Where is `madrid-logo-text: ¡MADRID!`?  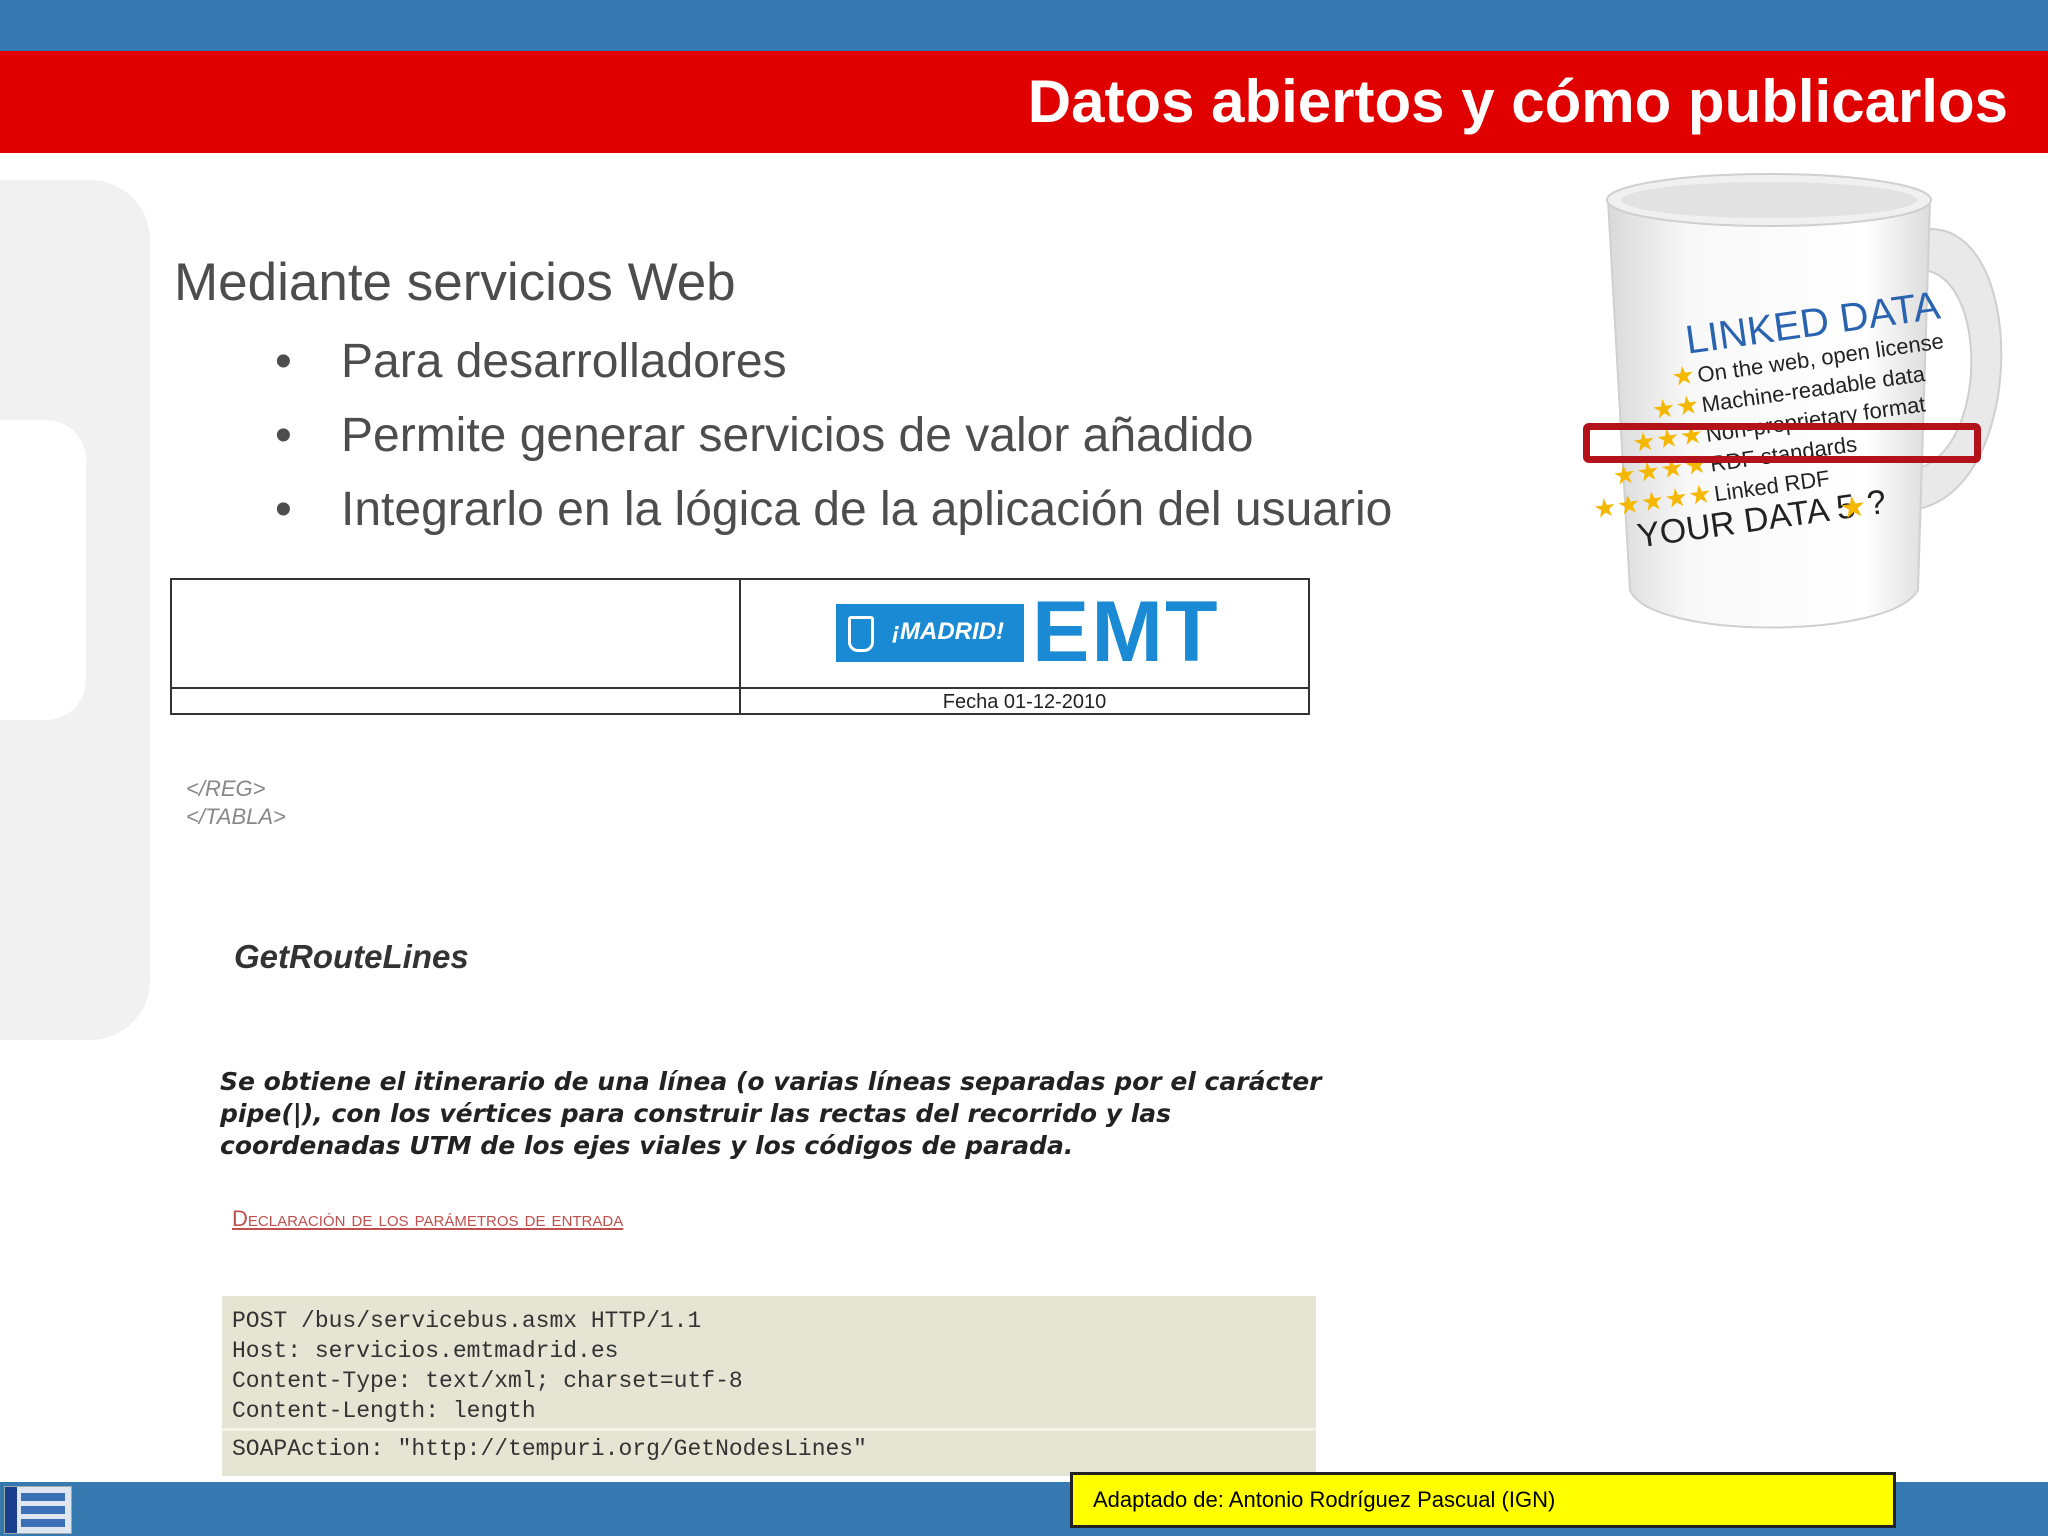
madrid-logo-text: ¡MADRID! is located at coordinates (948, 631).